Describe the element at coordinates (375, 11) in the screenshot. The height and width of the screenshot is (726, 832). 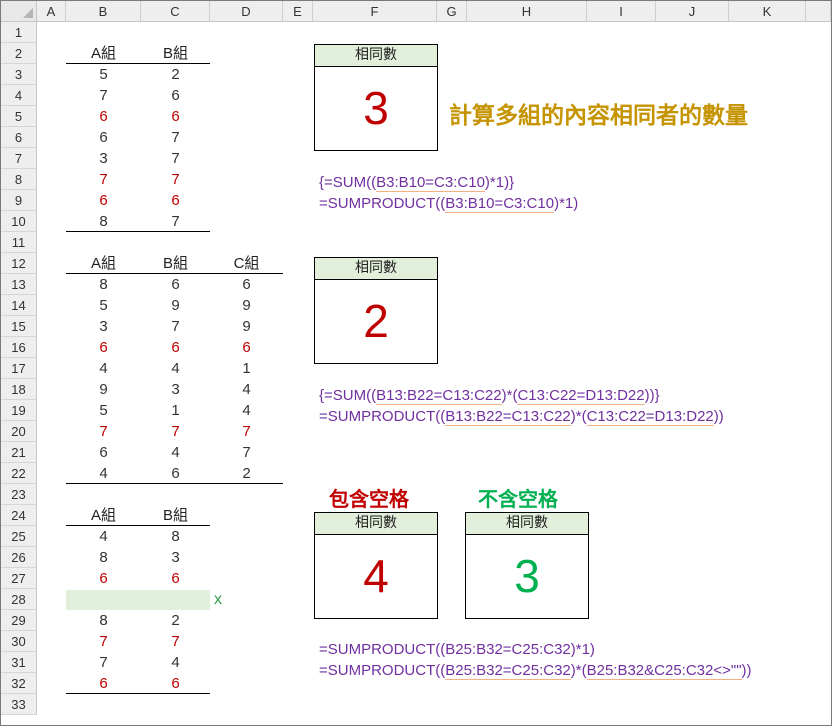
I see `column-header: F` at that location.